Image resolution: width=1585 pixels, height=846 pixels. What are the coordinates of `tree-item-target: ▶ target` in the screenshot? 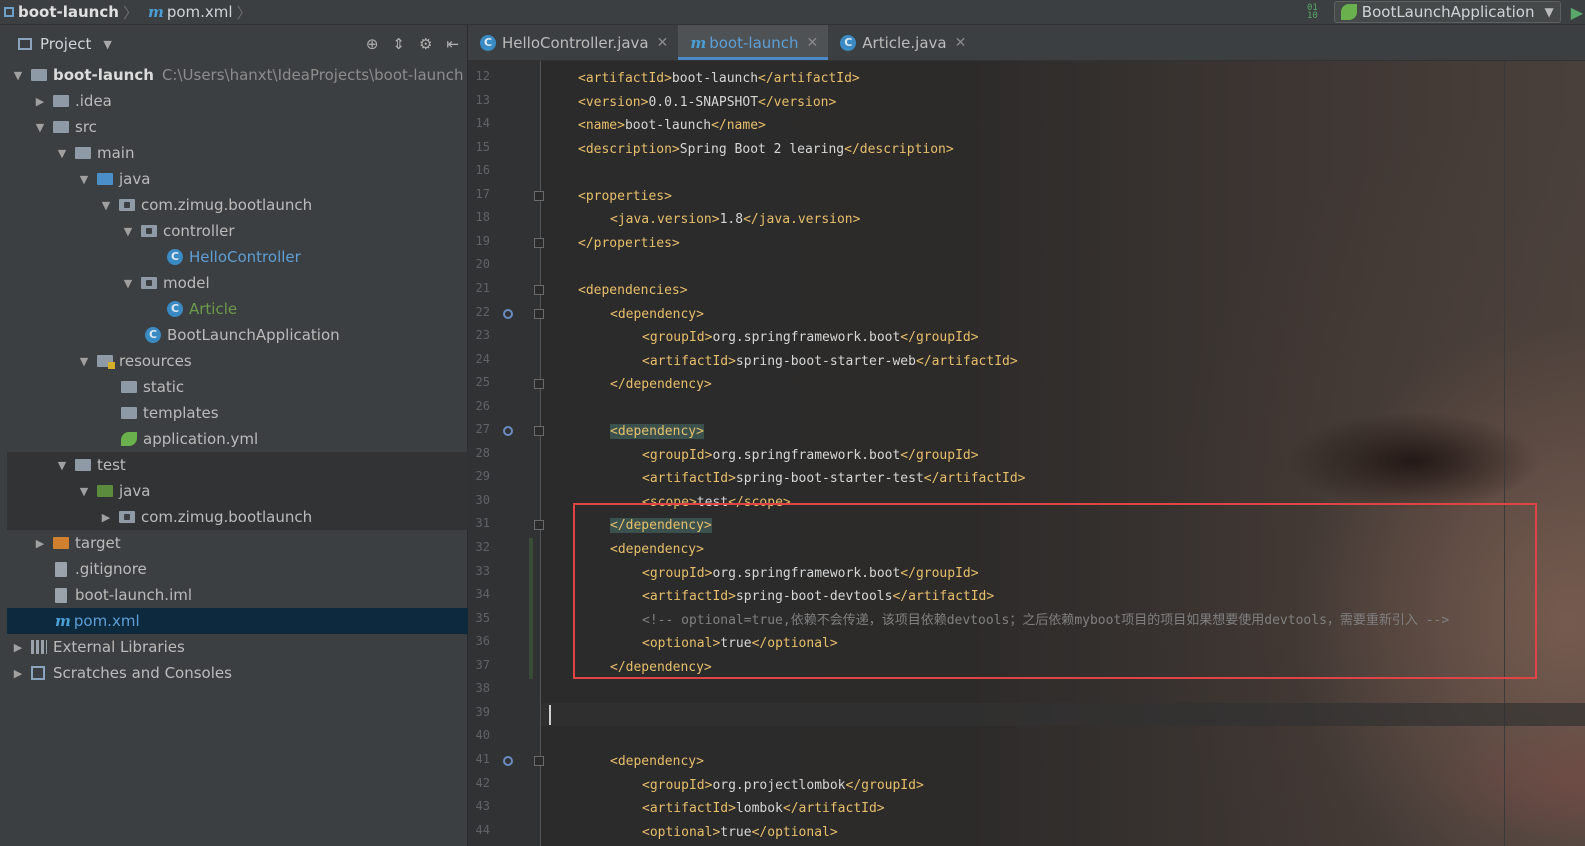 It's located at (250, 543).